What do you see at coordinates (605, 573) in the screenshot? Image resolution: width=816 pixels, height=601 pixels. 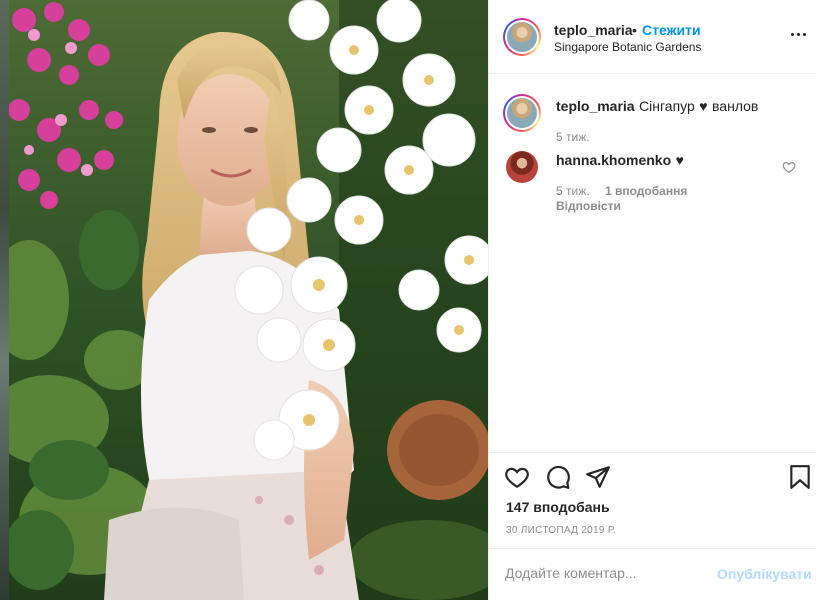 I see `comment-input` at bounding box center [605, 573].